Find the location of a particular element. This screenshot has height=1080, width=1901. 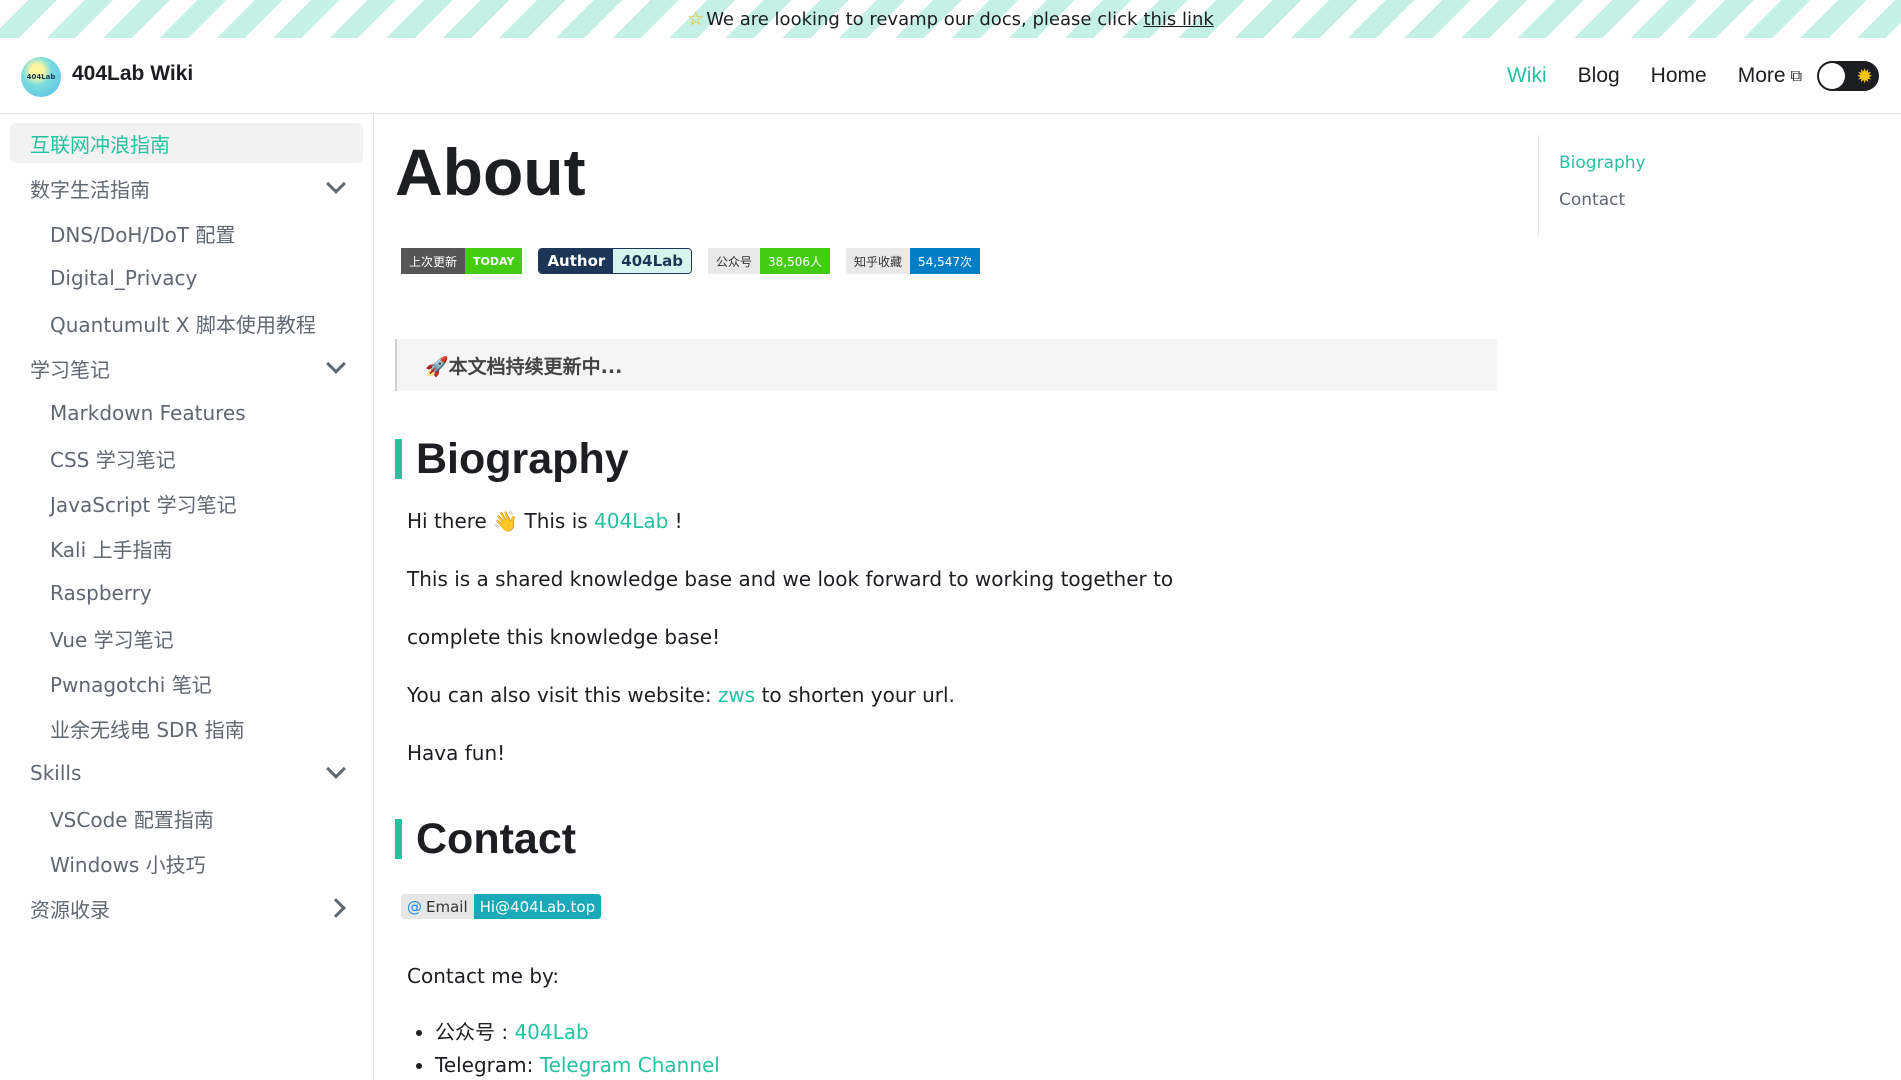

sidebar-item-vue: Vue 学习笔记 is located at coordinates (186, 638).